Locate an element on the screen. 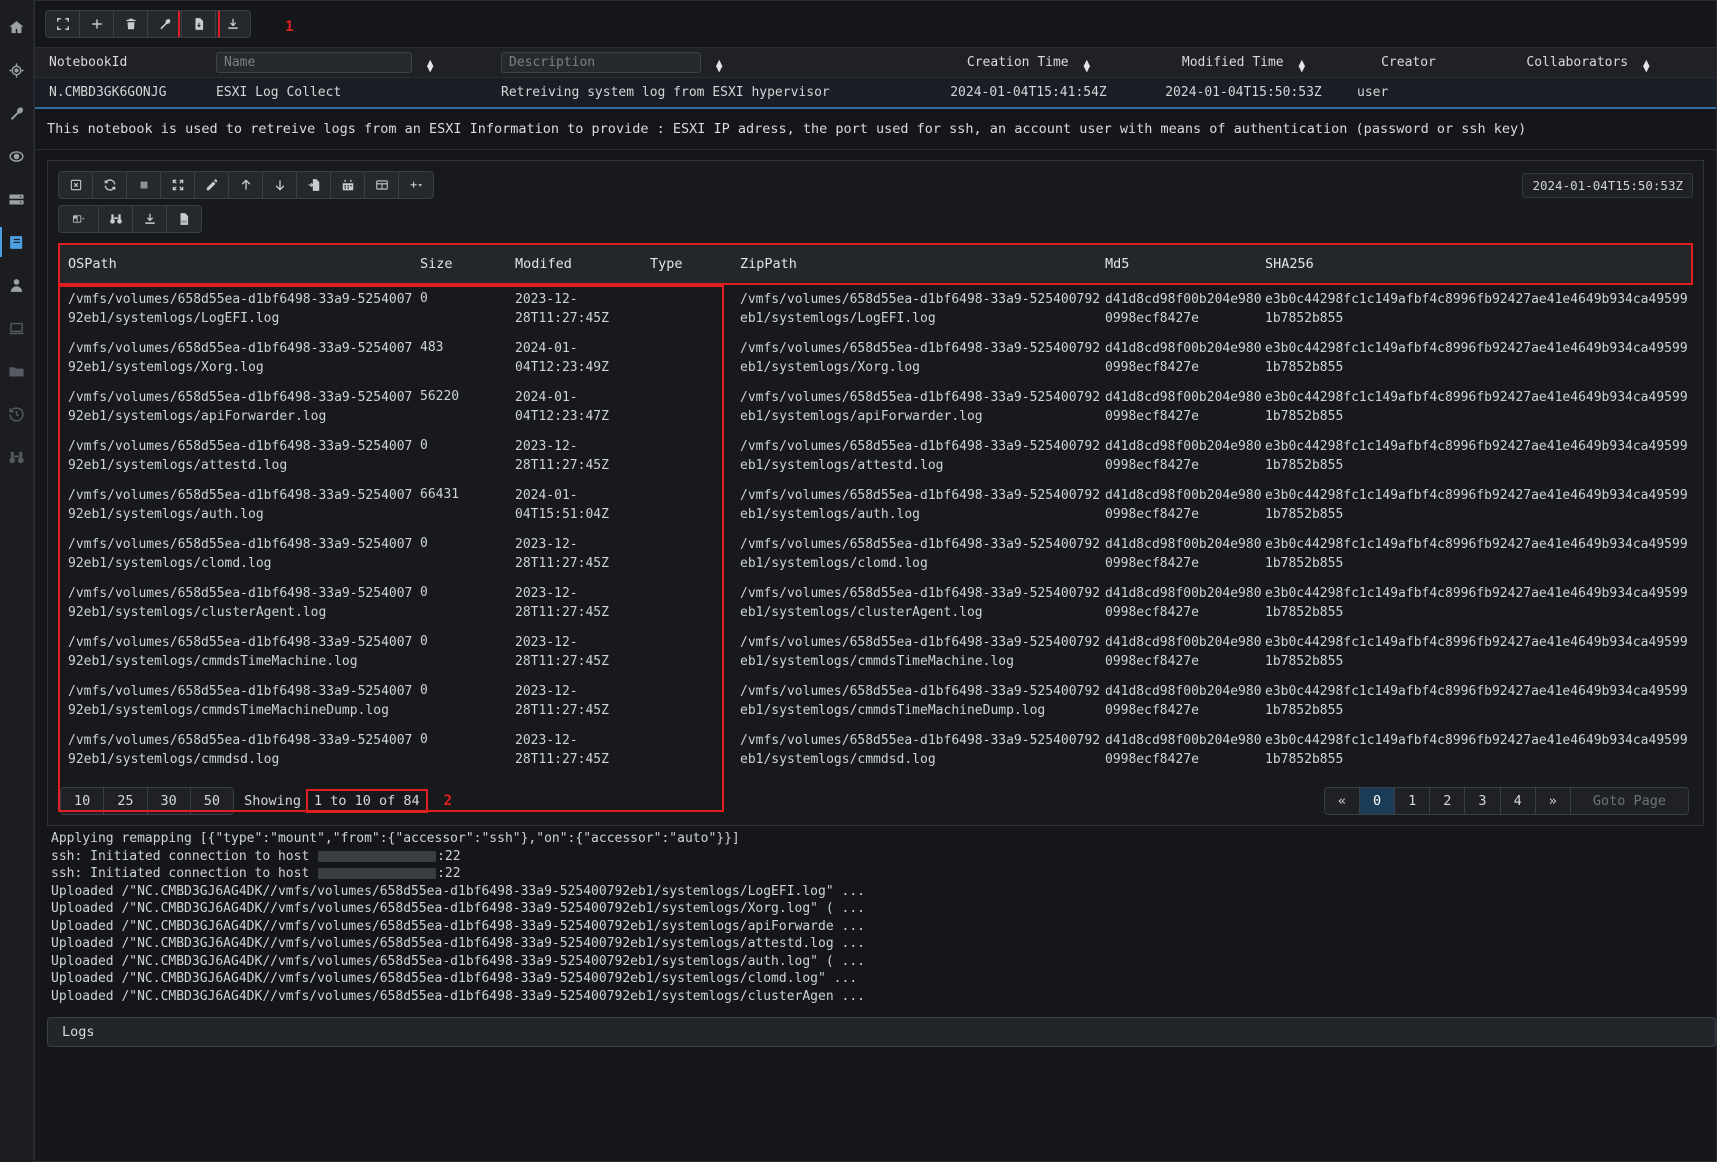  collaborators-sort-icon: ▲ ▼ is located at coordinates (1646, 65).